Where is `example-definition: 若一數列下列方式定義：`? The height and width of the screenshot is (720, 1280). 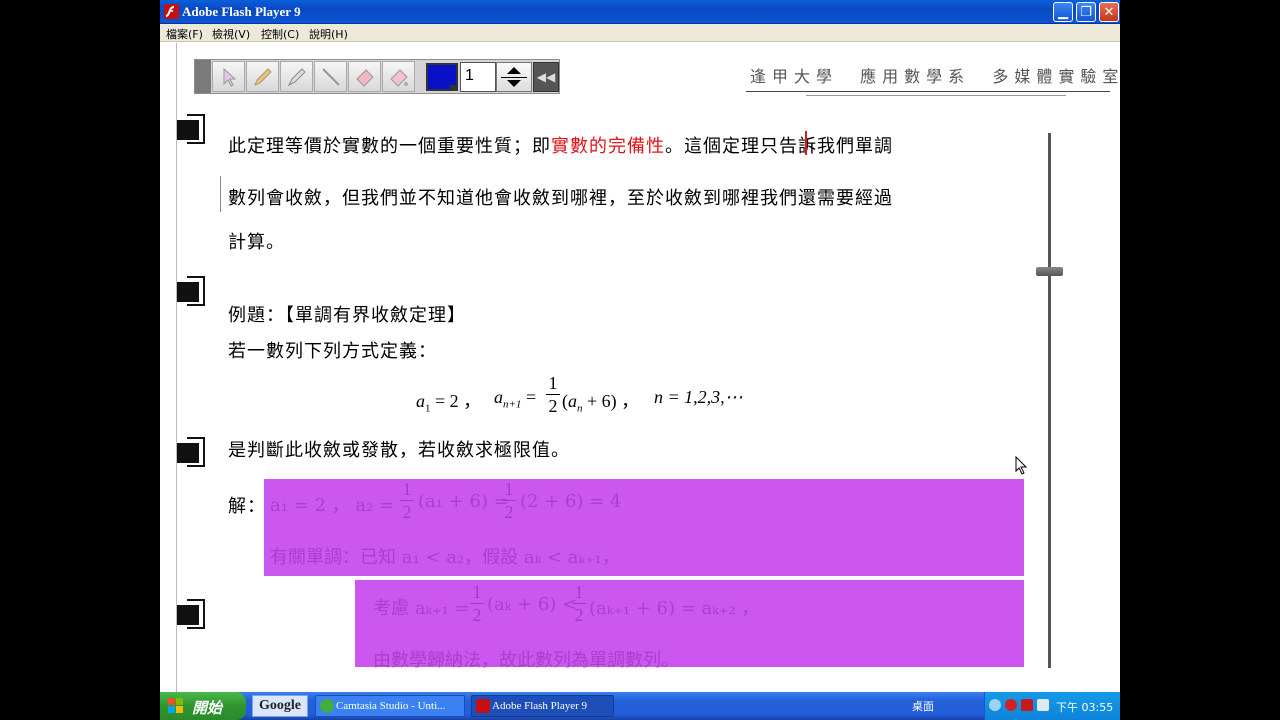 example-definition: 若一數列下列方式定義： is located at coordinates (332, 351).